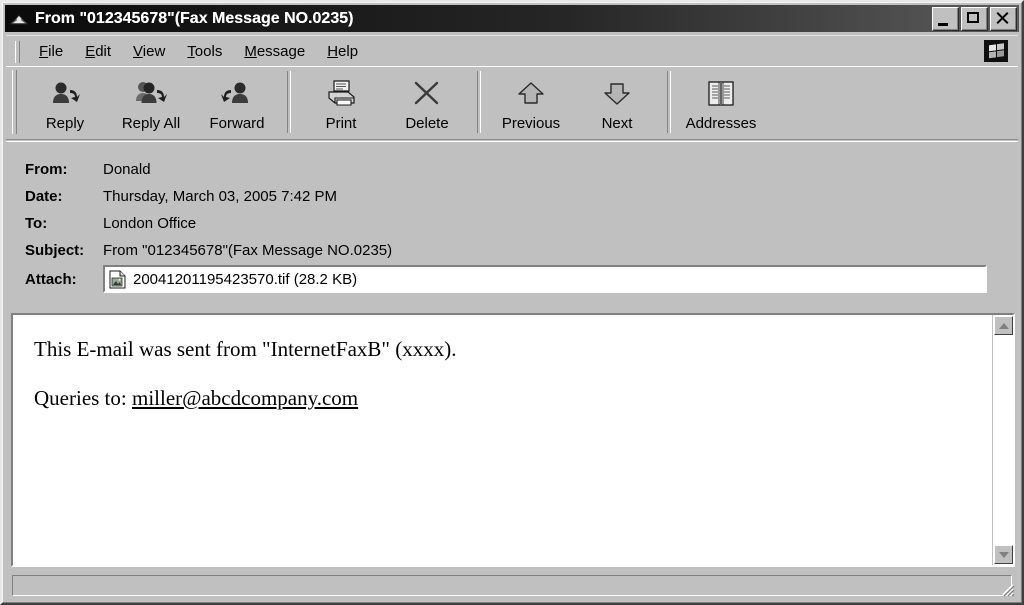 The image size is (1024, 605). What do you see at coordinates (56, 51) in the screenshot?
I see `menu-file-rest: ile` at bounding box center [56, 51].